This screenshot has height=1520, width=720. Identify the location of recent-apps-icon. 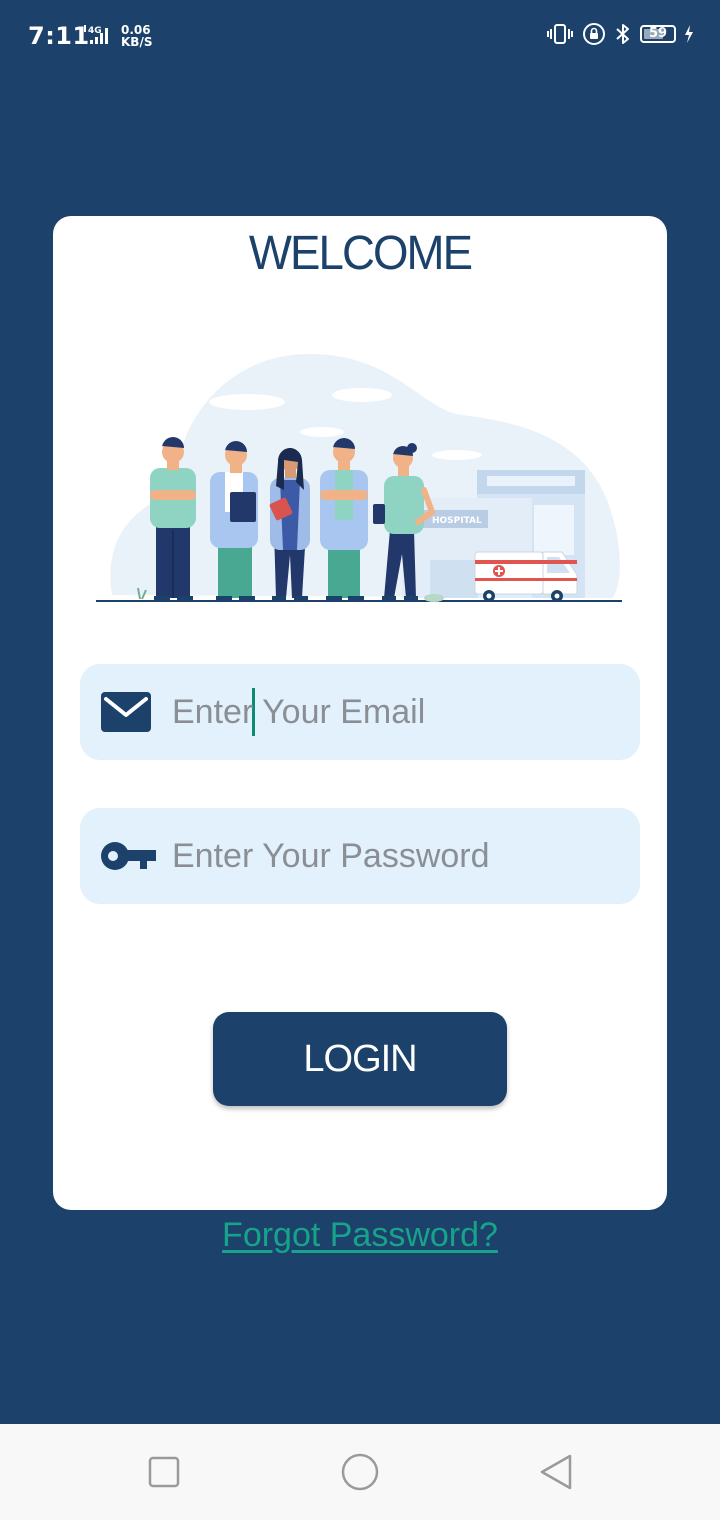
(164, 1472).